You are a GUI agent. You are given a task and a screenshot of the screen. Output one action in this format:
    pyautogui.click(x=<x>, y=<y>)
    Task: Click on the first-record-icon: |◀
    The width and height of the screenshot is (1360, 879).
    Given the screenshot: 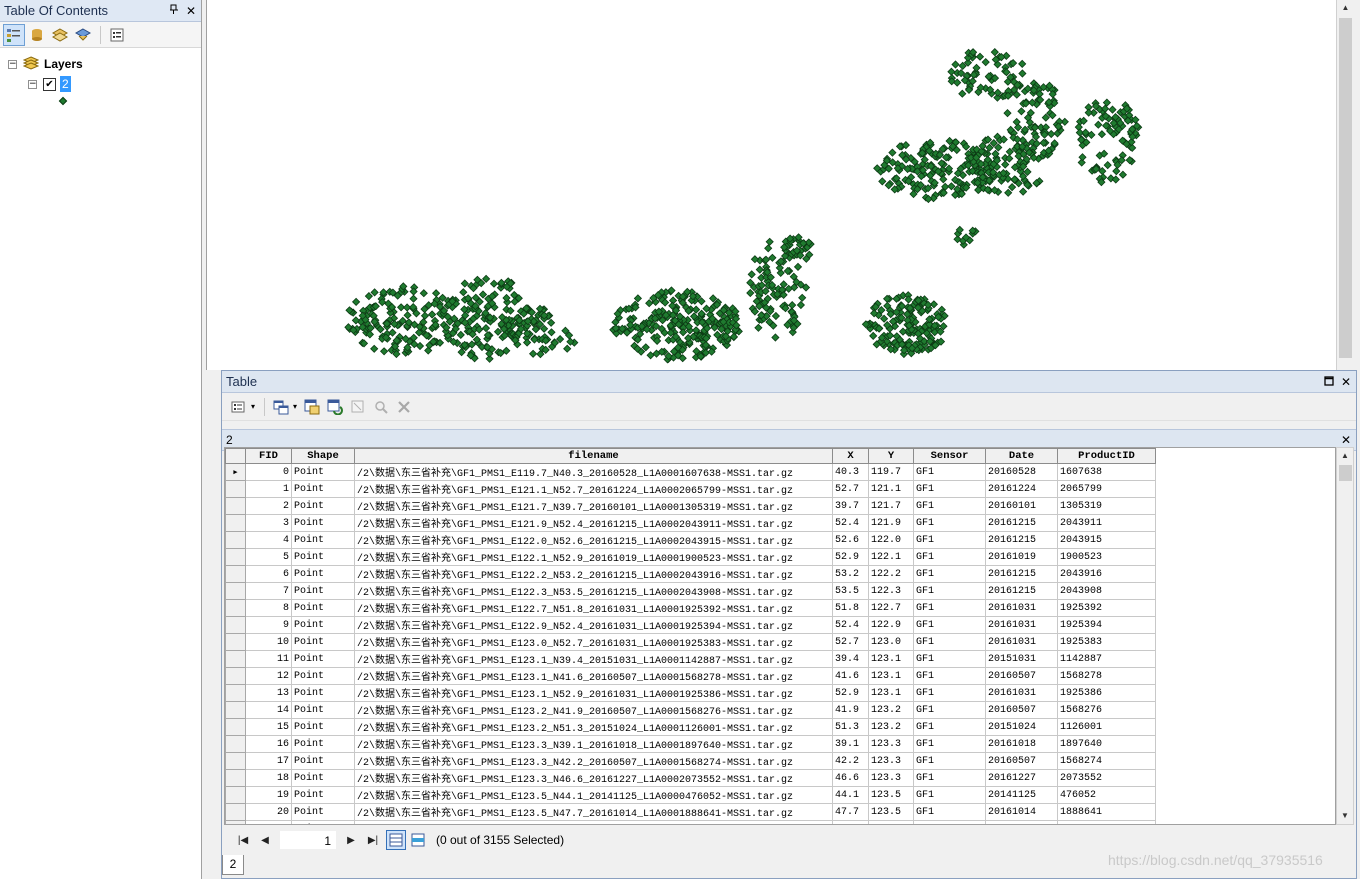 What is the action you would take?
    pyautogui.click(x=243, y=840)
    